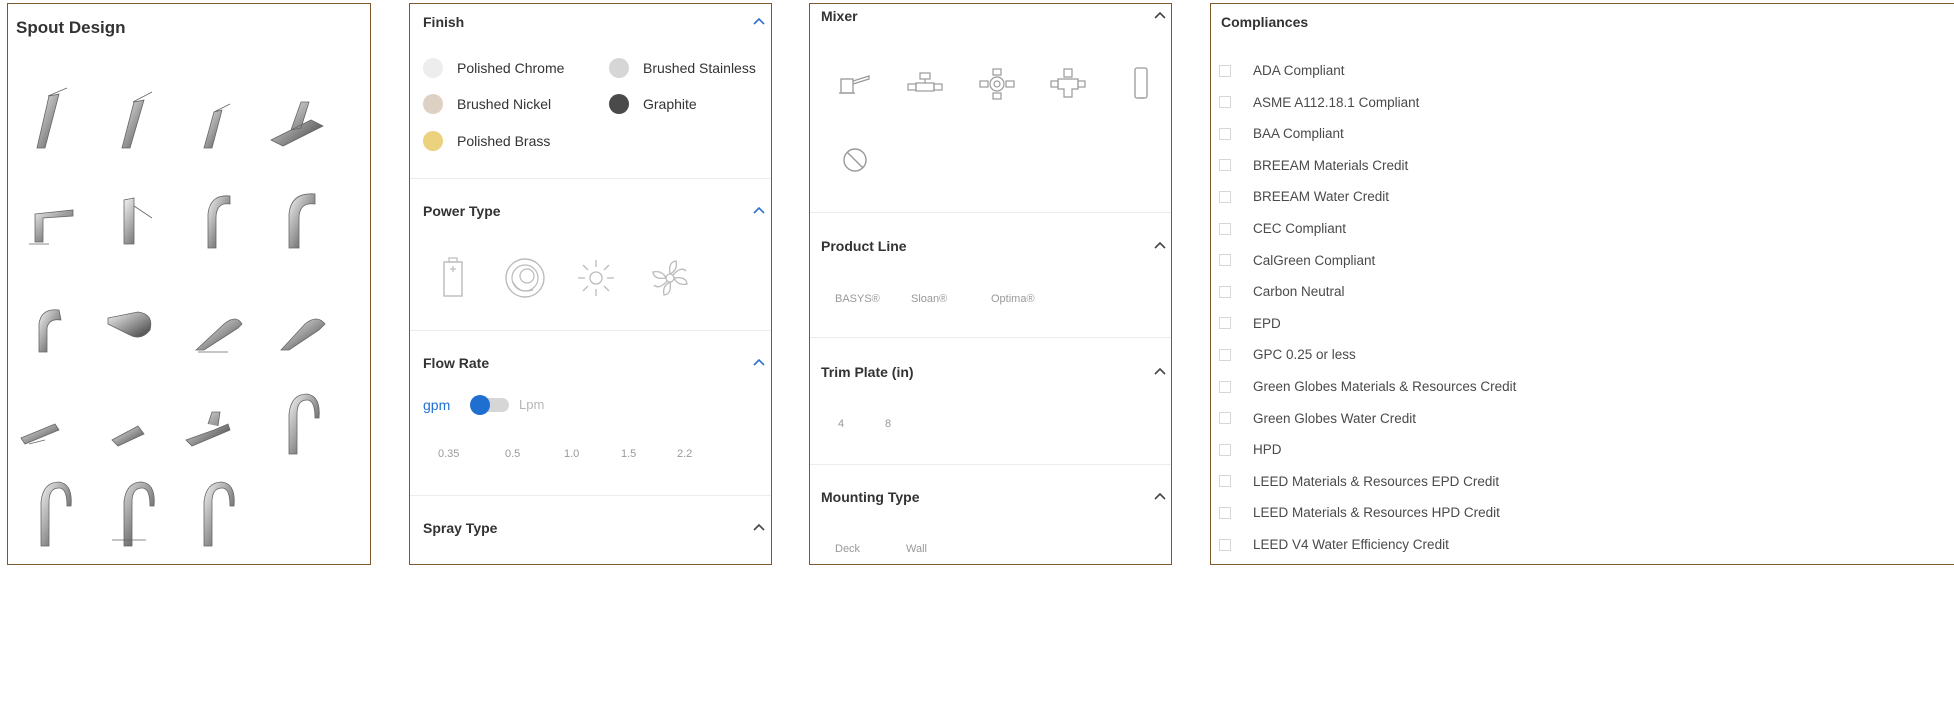  Describe the element at coordinates (512, 454) in the screenshot. I see `flow-rate-option: 0.5` at that location.